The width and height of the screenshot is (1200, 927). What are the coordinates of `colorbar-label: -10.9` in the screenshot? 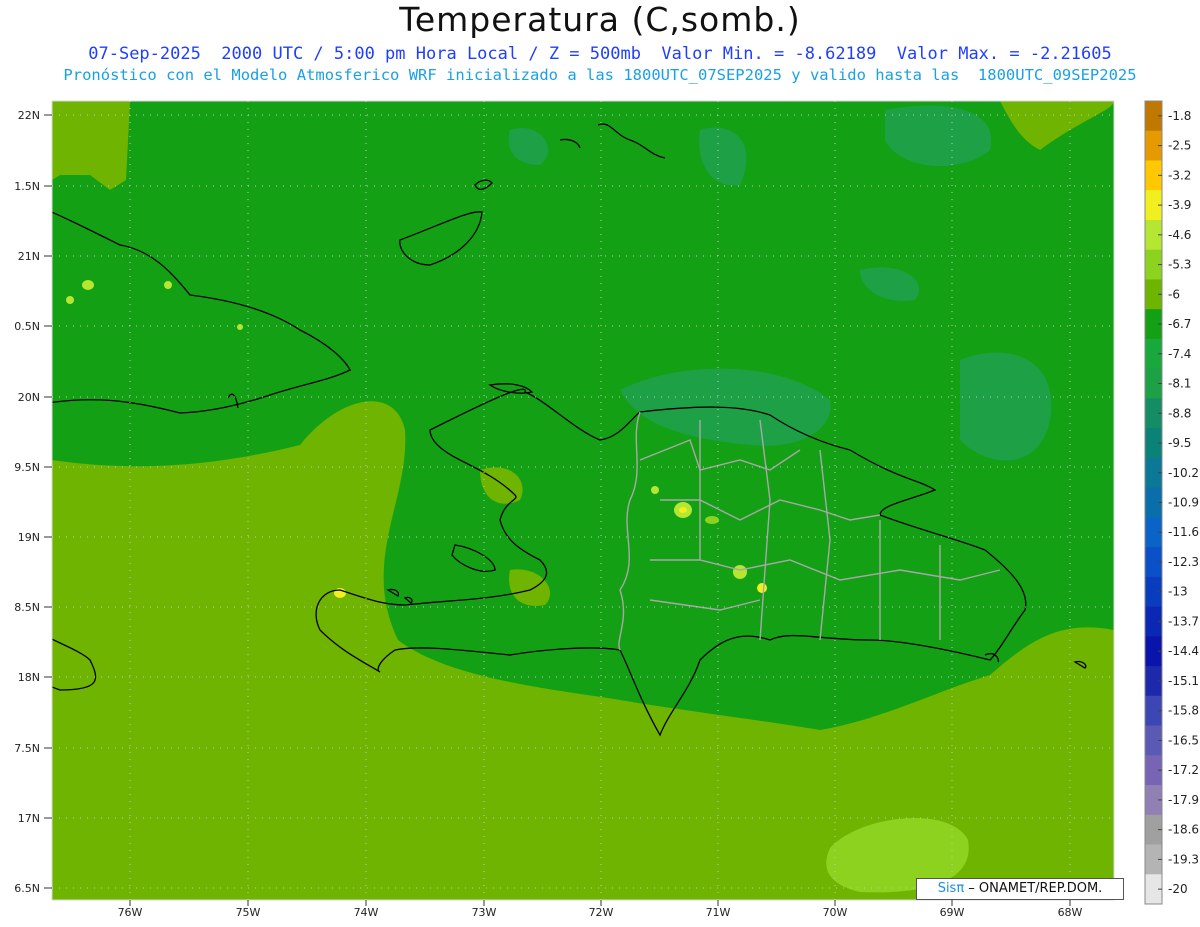 It's located at (1183, 503).